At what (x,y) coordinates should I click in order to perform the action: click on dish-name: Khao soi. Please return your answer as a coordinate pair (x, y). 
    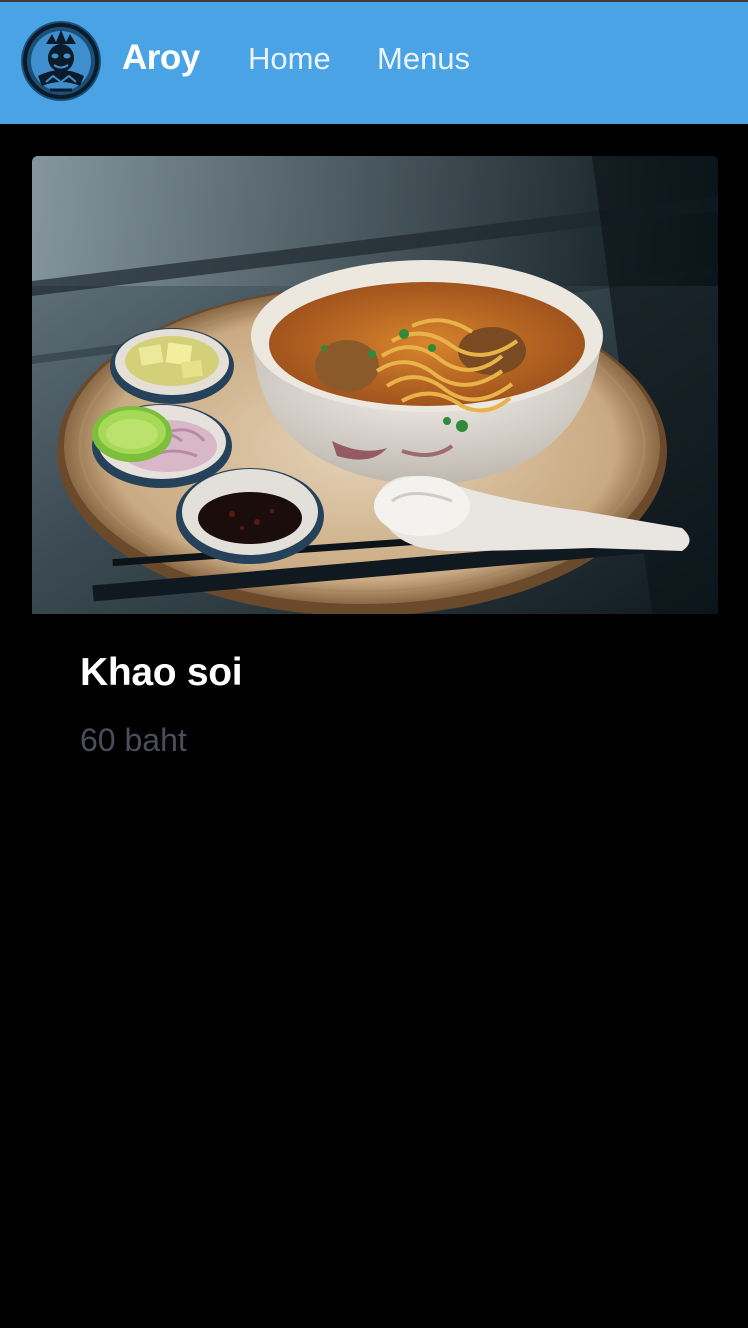
    Looking at the image, I should click on (161, 672).